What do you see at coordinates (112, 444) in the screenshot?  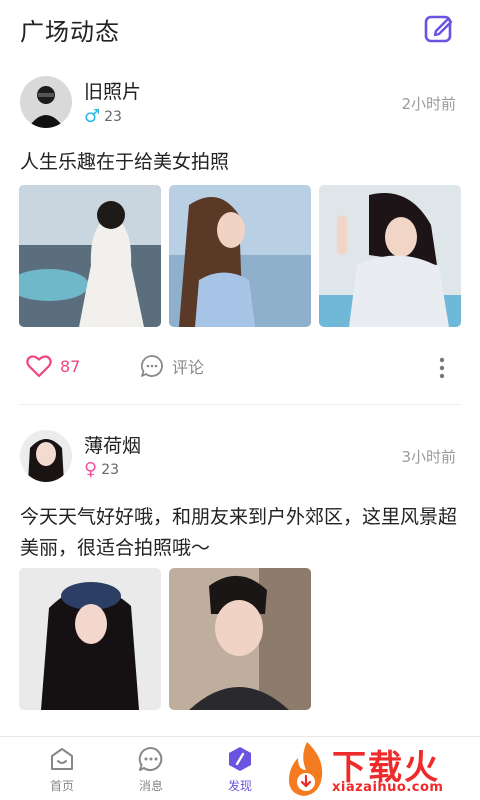 I see `username: 薄荷烟` at bounding box center [112, 444].